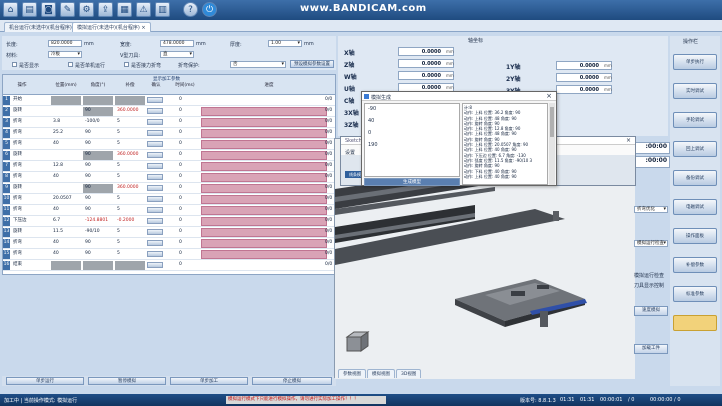 This screenshot has width=722, height=406. What do you see at coordinates (169, 133) in the screenshot?
I see `table-row: 4 折弯 25.2 90 5 0 0/0` at bounding box center [169, 133].